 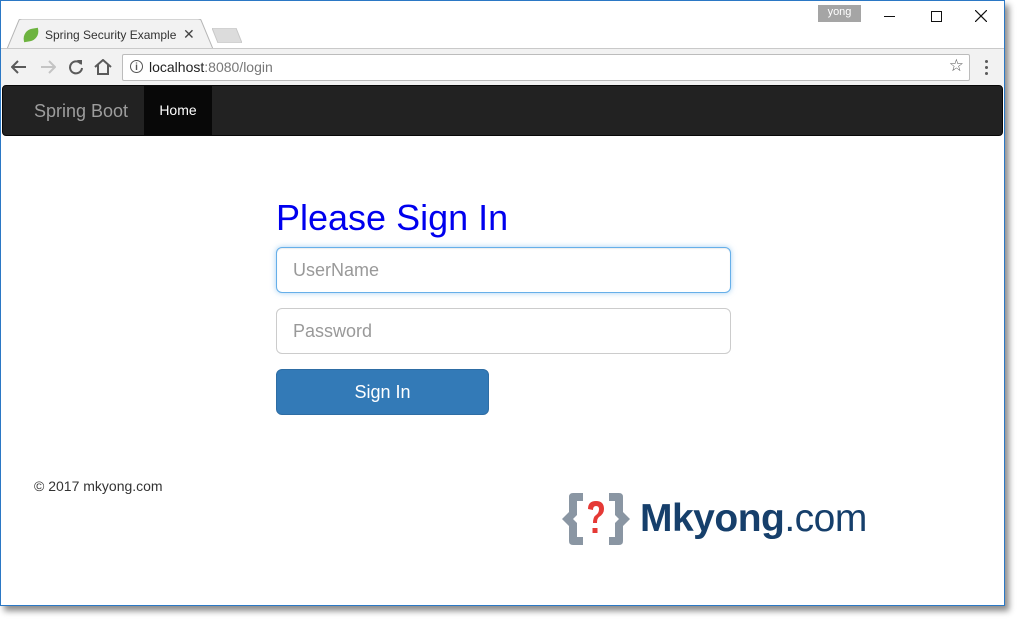 What do you see at coordinates (178, 110) in the screenshot?
I see `nav-item-home: Home` at bounding box center [178, 110].